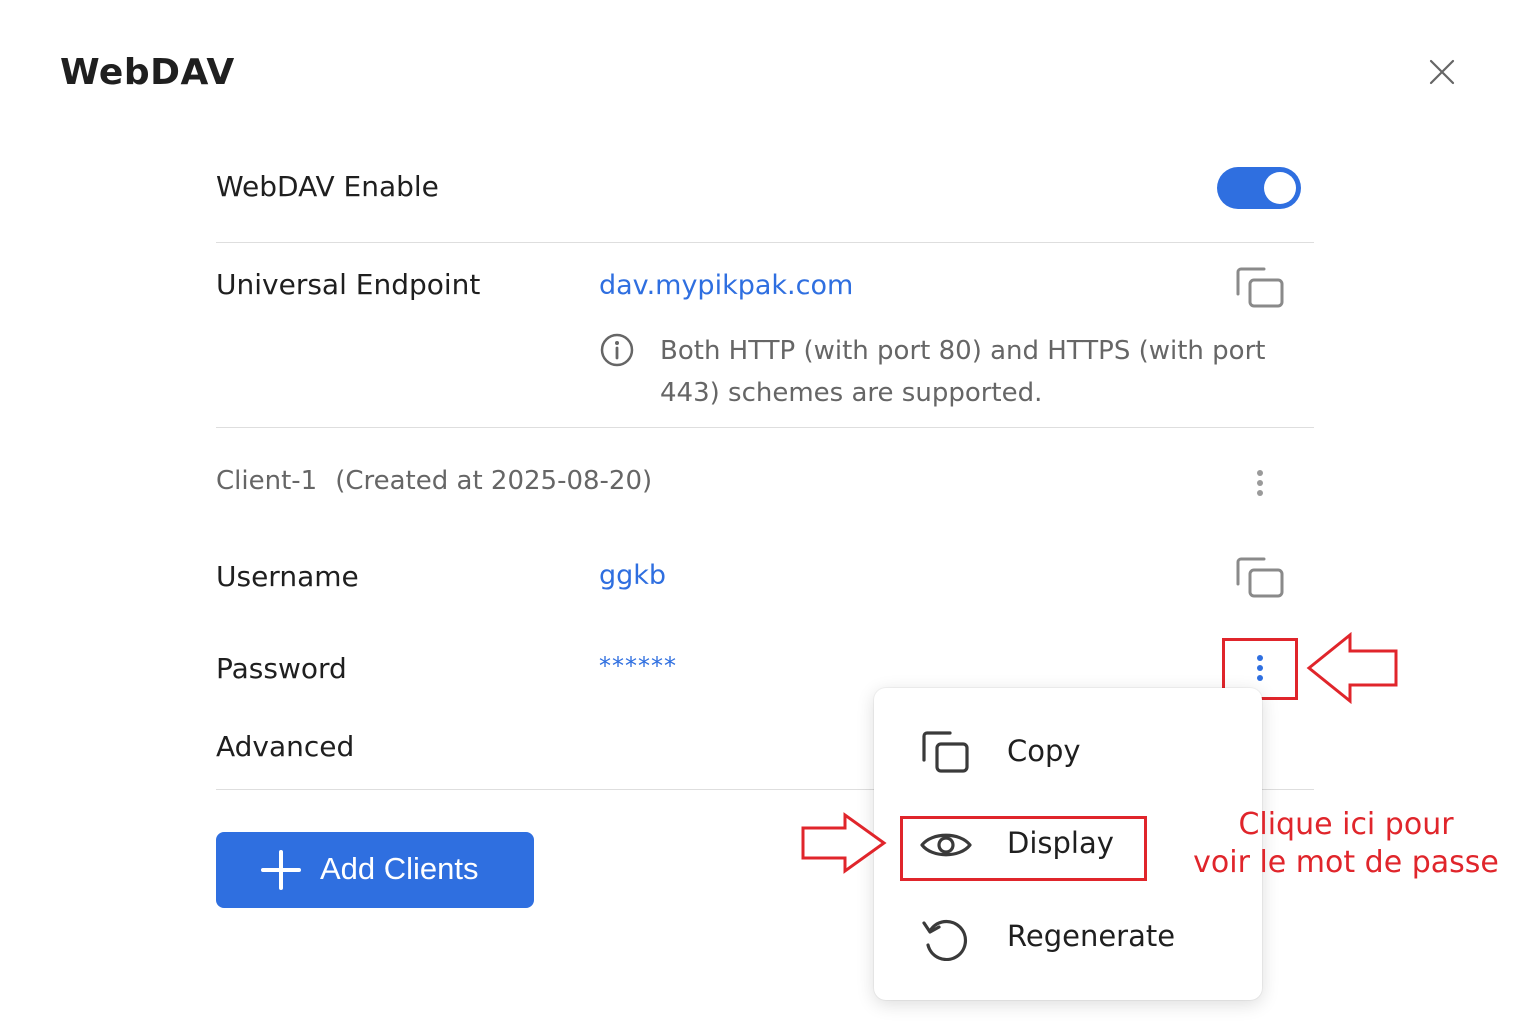 The height and width of the screenshot is (1024, 1536). I want to click on dialog-title: WebDAV, so click(147, 72).